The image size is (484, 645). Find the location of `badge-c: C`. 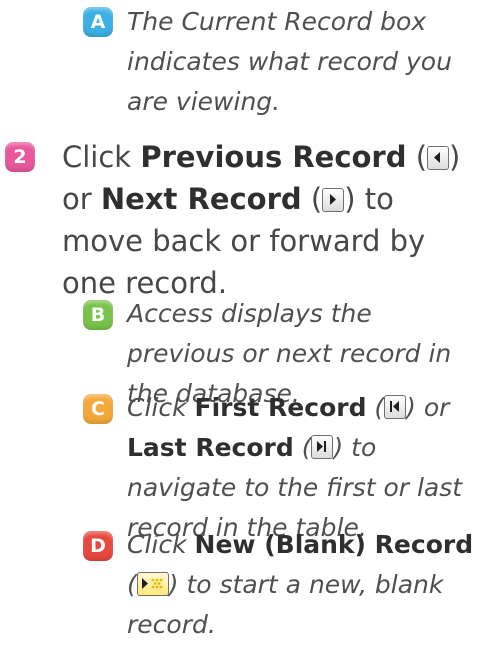

badge-c: C is located at coordinates (98, 409).